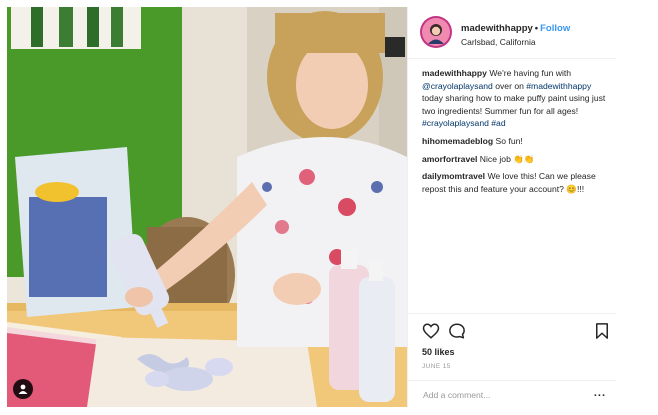  What do you see at coordinates (498, 123) in the screenshot?
I see `hashtag-link: #ad` at bounding box center [498, 123].